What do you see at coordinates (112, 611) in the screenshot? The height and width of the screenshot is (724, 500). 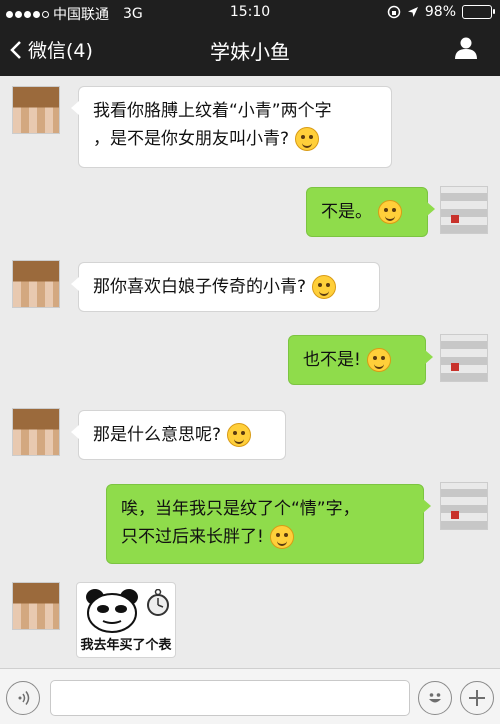 I see `panda-meme-face-icon` at bounding box center [112, 611].